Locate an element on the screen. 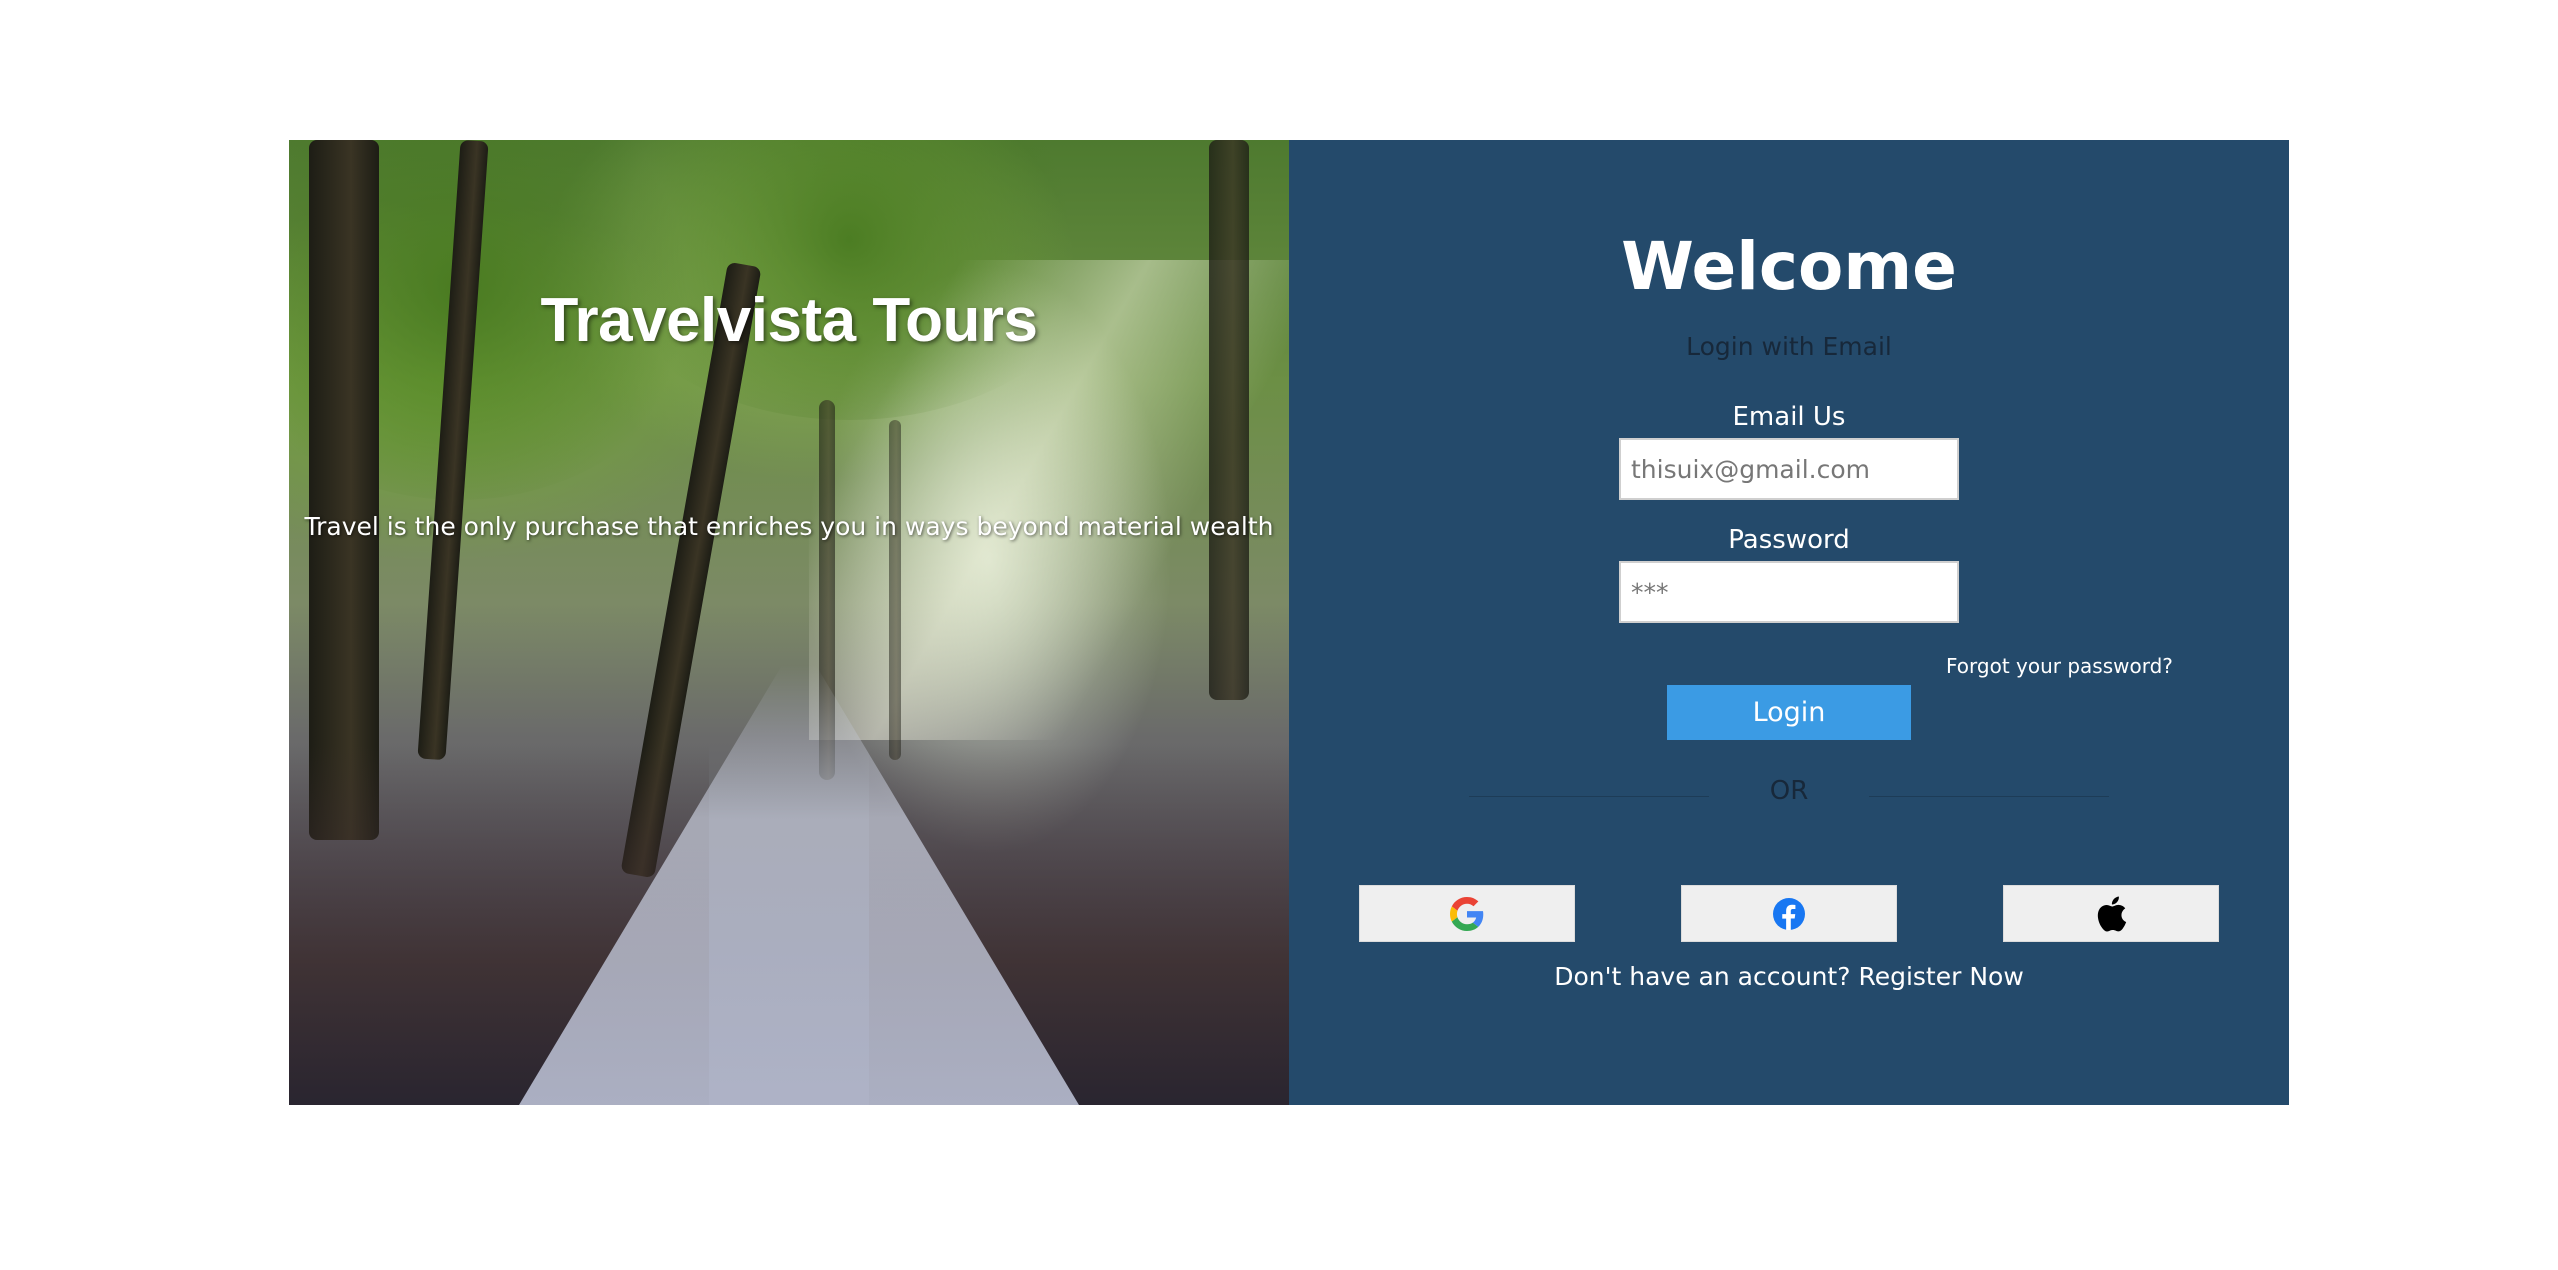 The image size is (2558, 1270). google-icon is located at coordinates (1467, 913).